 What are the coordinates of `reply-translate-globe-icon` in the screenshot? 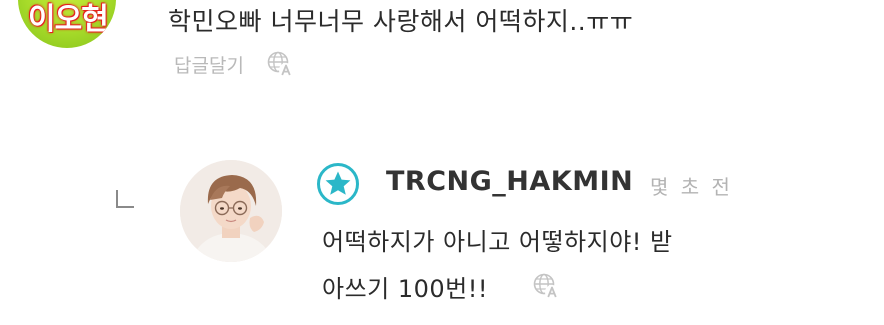 It's located at (546, 286).